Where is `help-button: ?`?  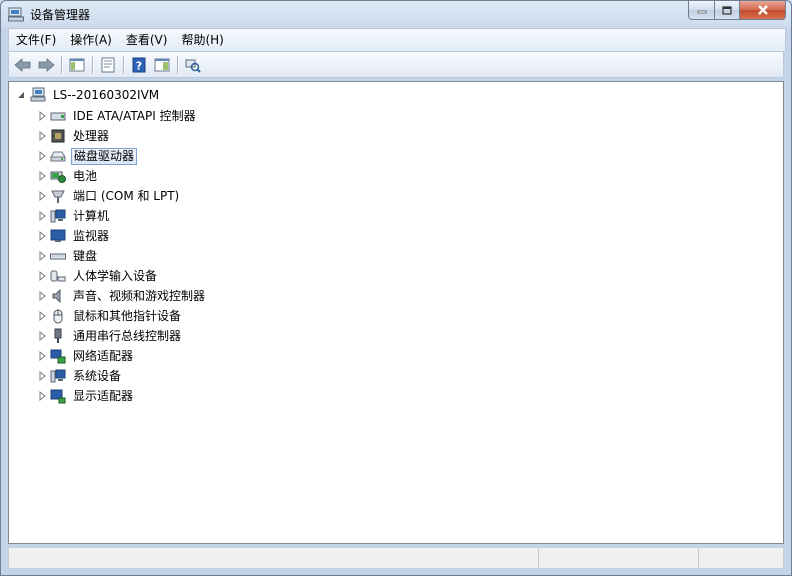
help-button: ? is located at coordinates (139, 65).